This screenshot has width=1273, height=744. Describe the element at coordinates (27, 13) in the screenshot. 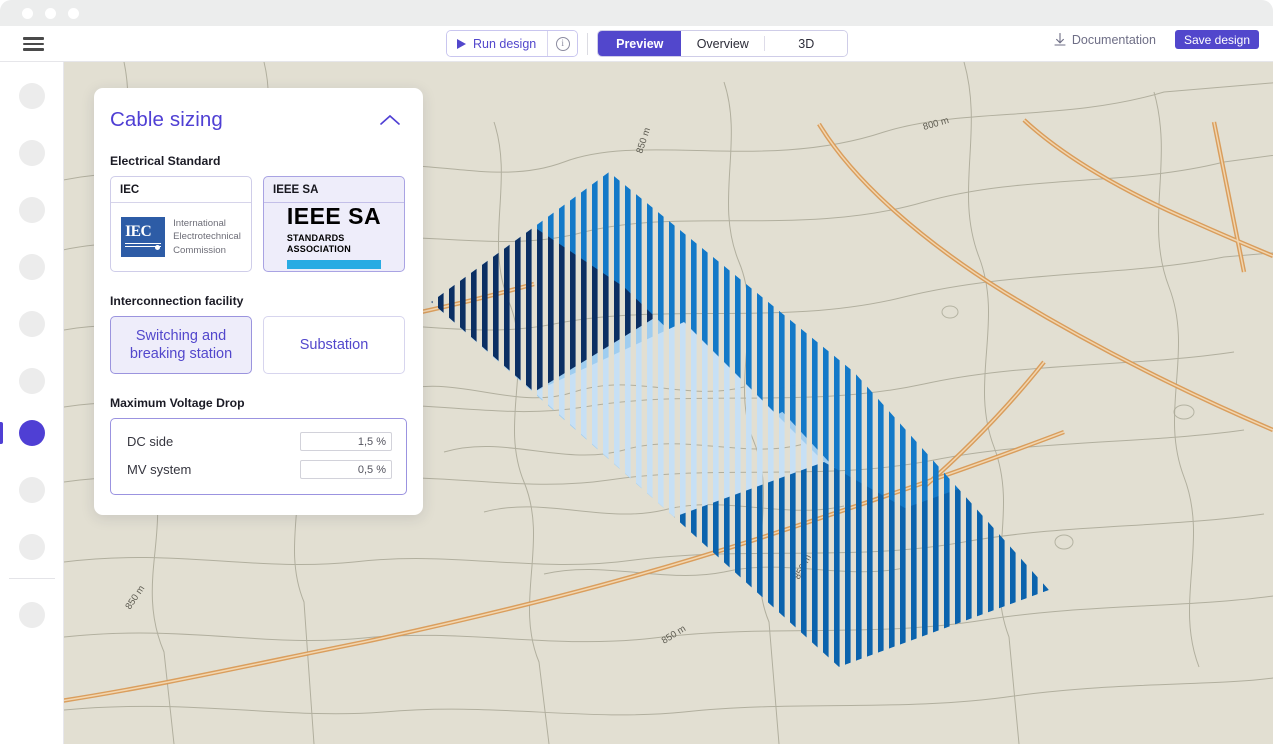

I see `close-window-button` at that location.